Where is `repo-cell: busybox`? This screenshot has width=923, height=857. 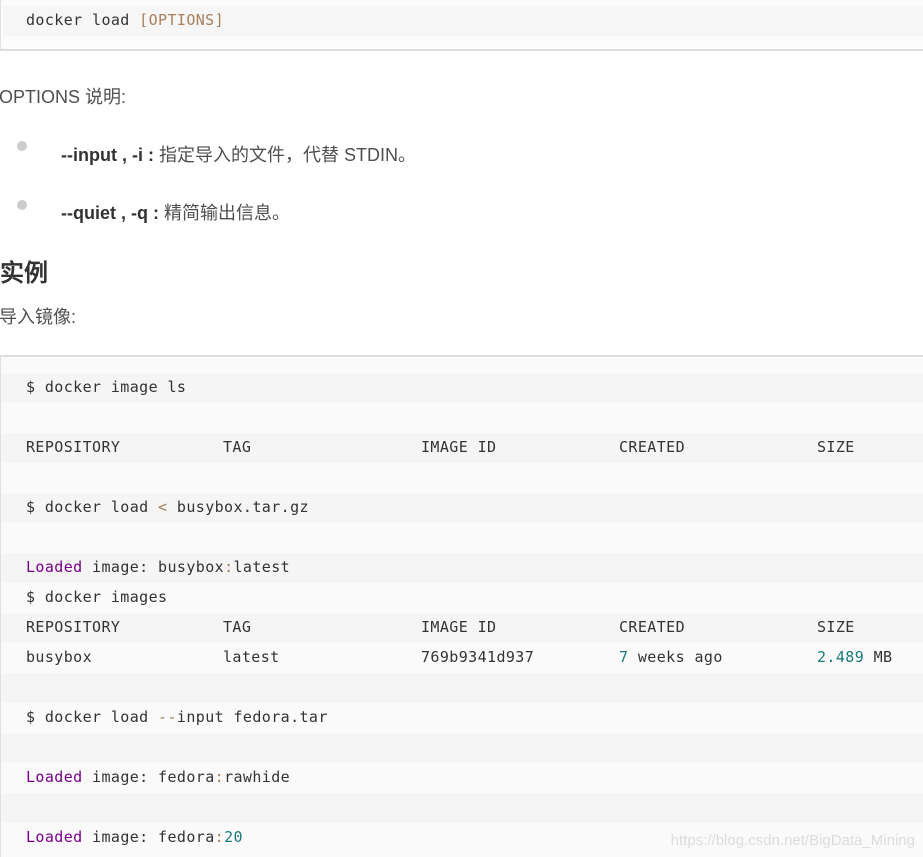
repo-cell: busybox is located at coordinates (59, 657).